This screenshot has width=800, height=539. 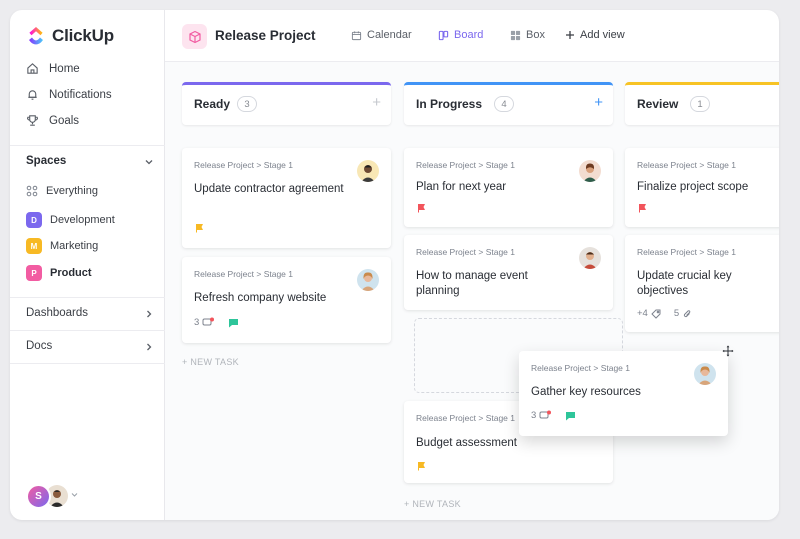 I want to click on column-header-ready: Ready 3 +, so click(x=286, y=103).